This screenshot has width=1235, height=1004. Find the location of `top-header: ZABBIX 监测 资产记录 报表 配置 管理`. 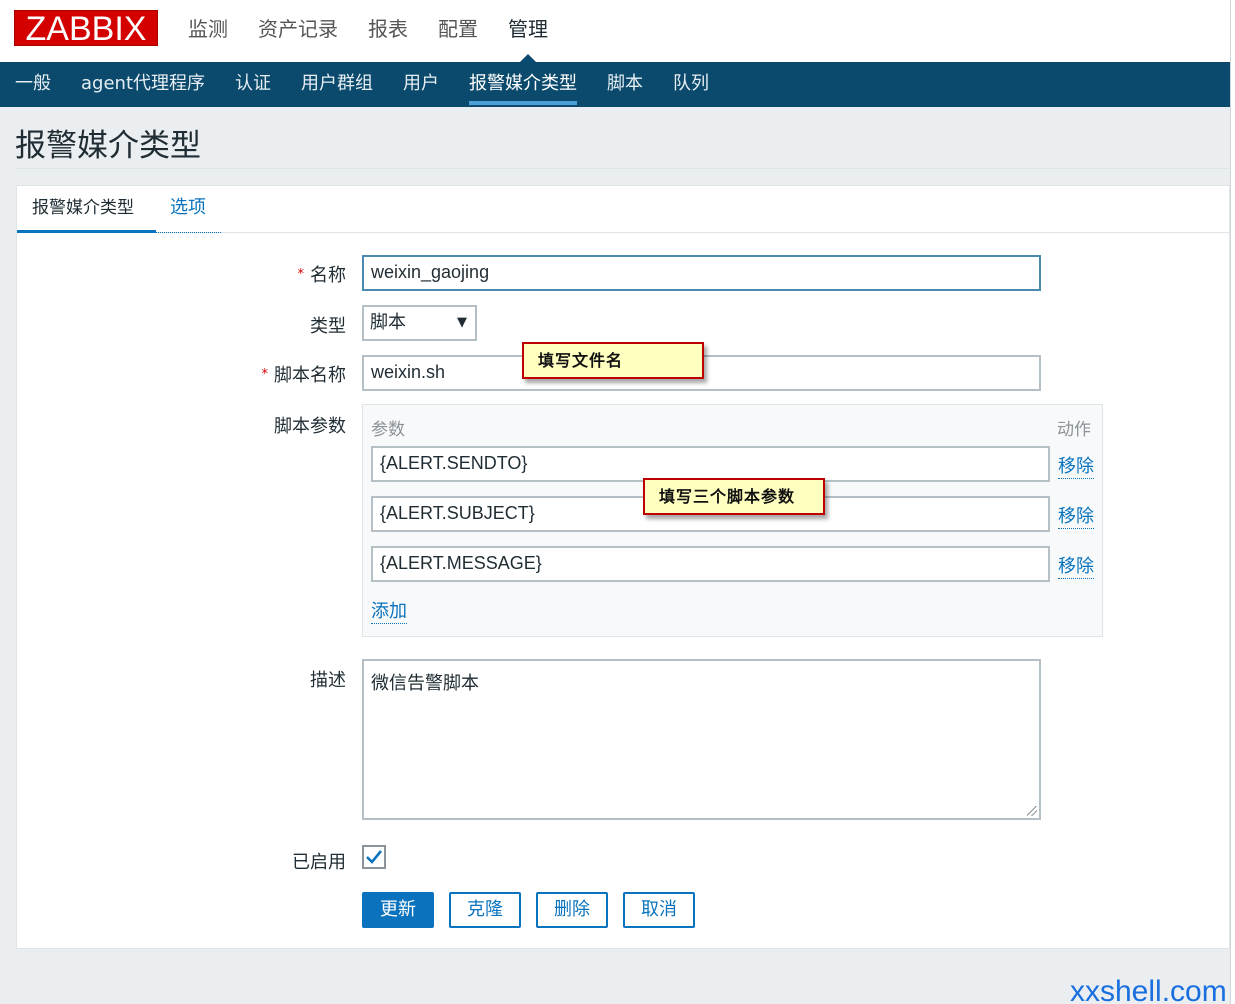

top-header: ZABBIX 监测 资产记录 报表 配置 管理 is located at coordinates (615, 31).